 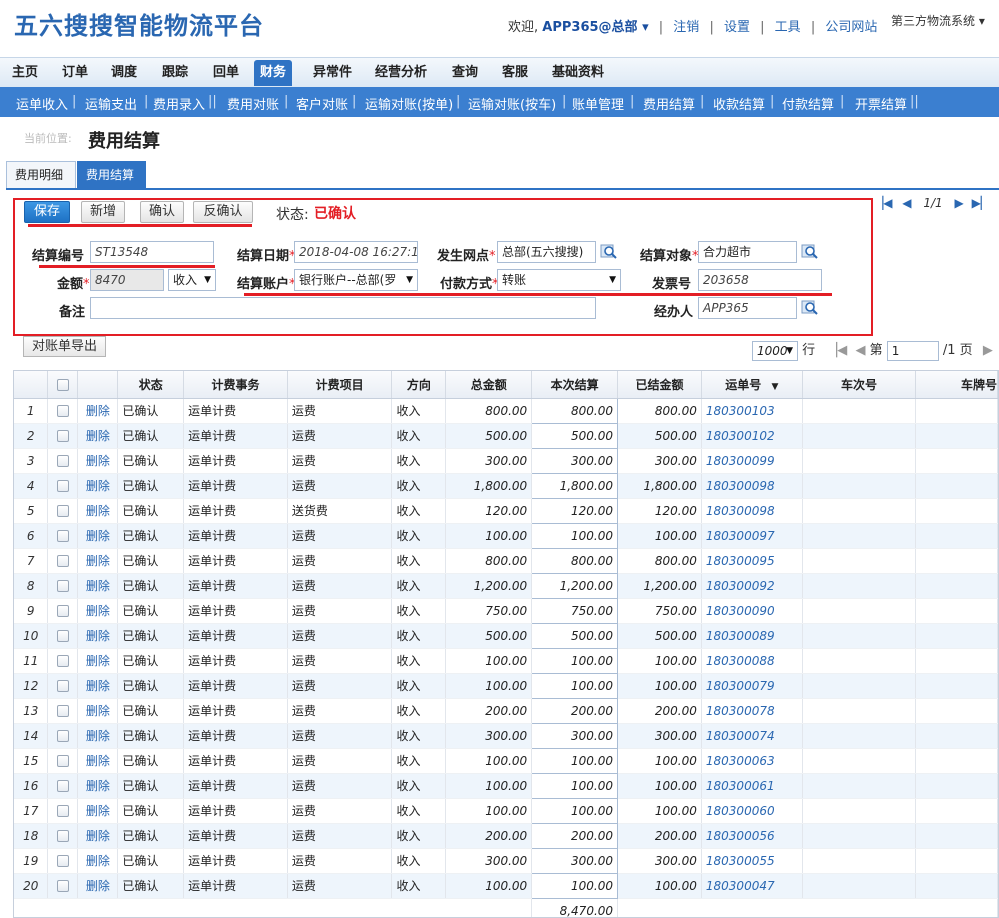 I want to click on col-waybill: 运单号 ▼, so click(x=752, y=385).